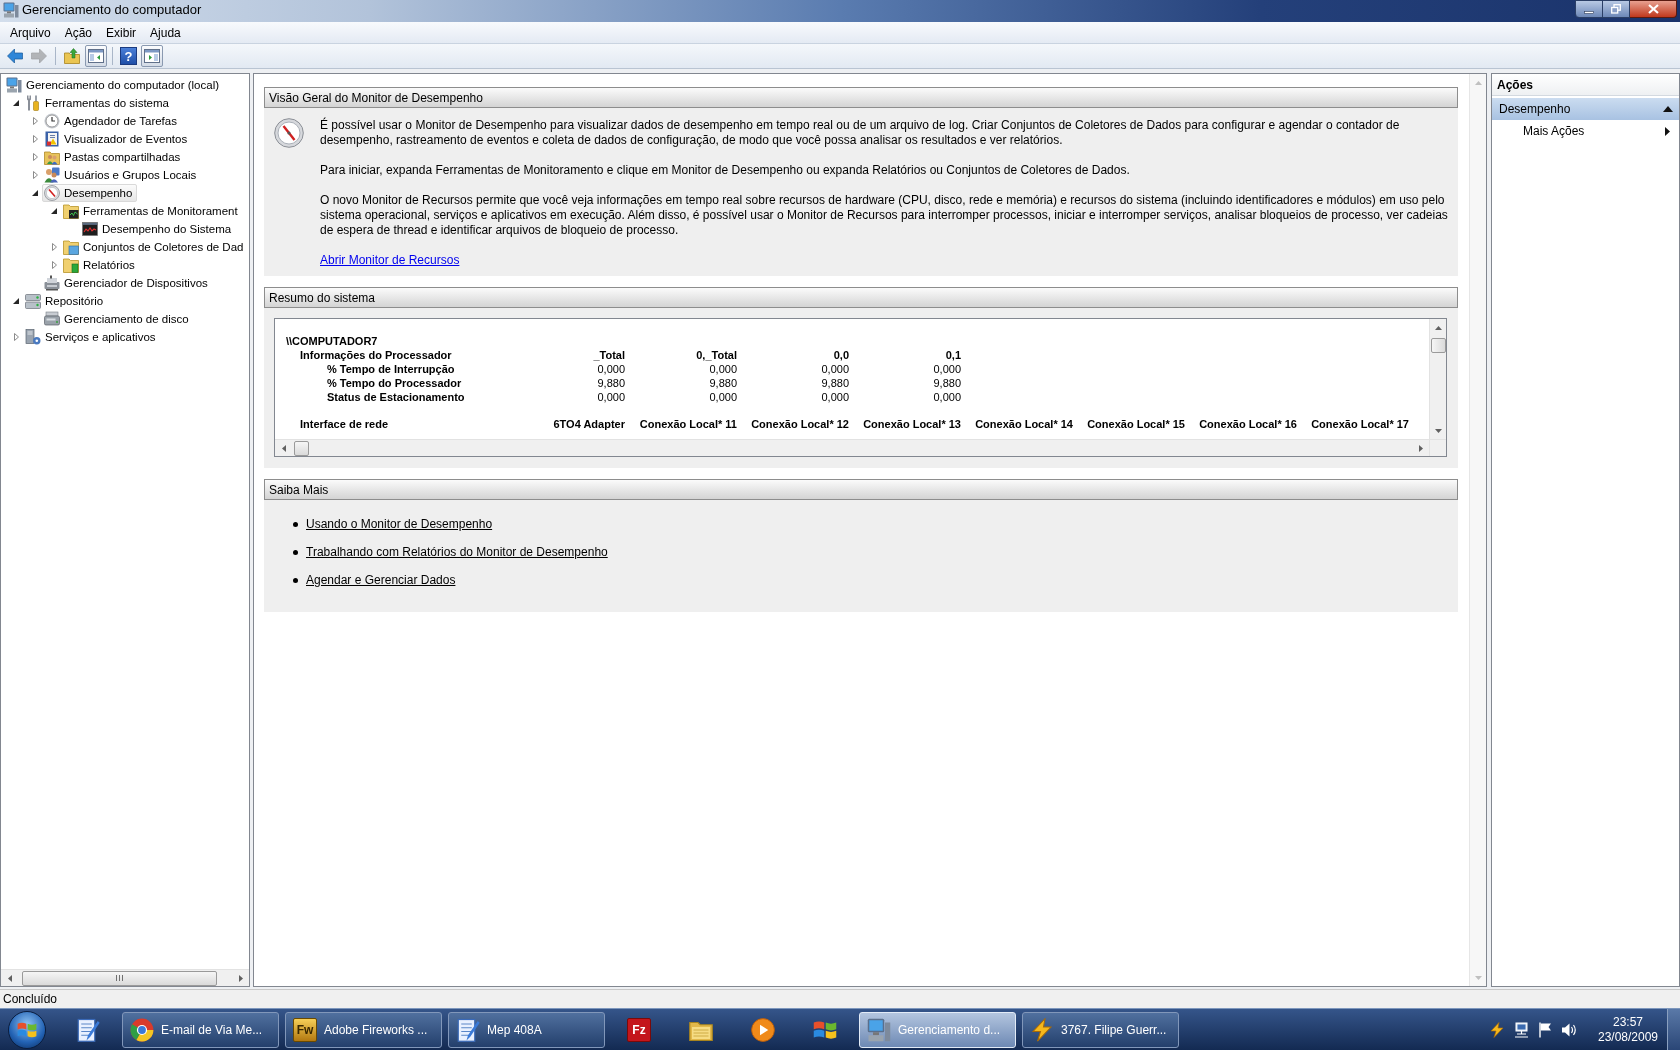  Describe the element at coordinates (394, 383) in the screenshot. I see `row-label: % Tempo do Processador` at that location.